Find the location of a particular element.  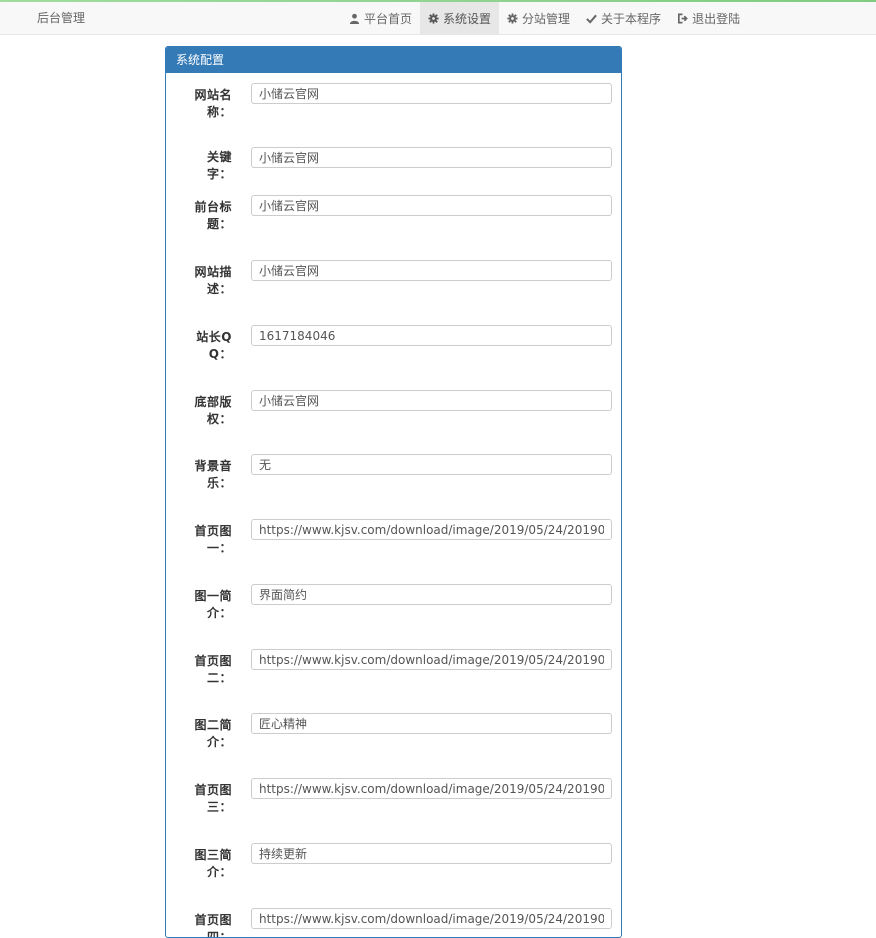

background-music-input is located at coordinates (431, 464).